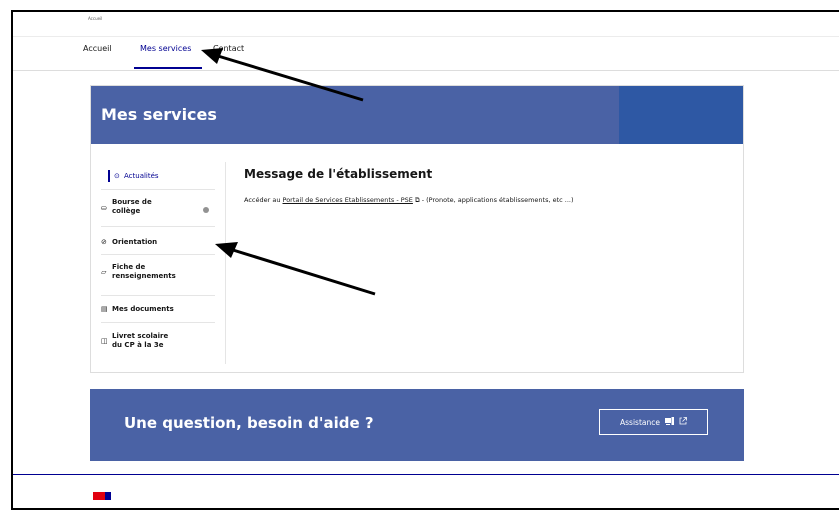 The width and height of the screenshot is (839, 510). What do you see at coordinates (295, 269) in the screenshot?
I see `annotation-arrow-middle` at bounding box center [295, 269].